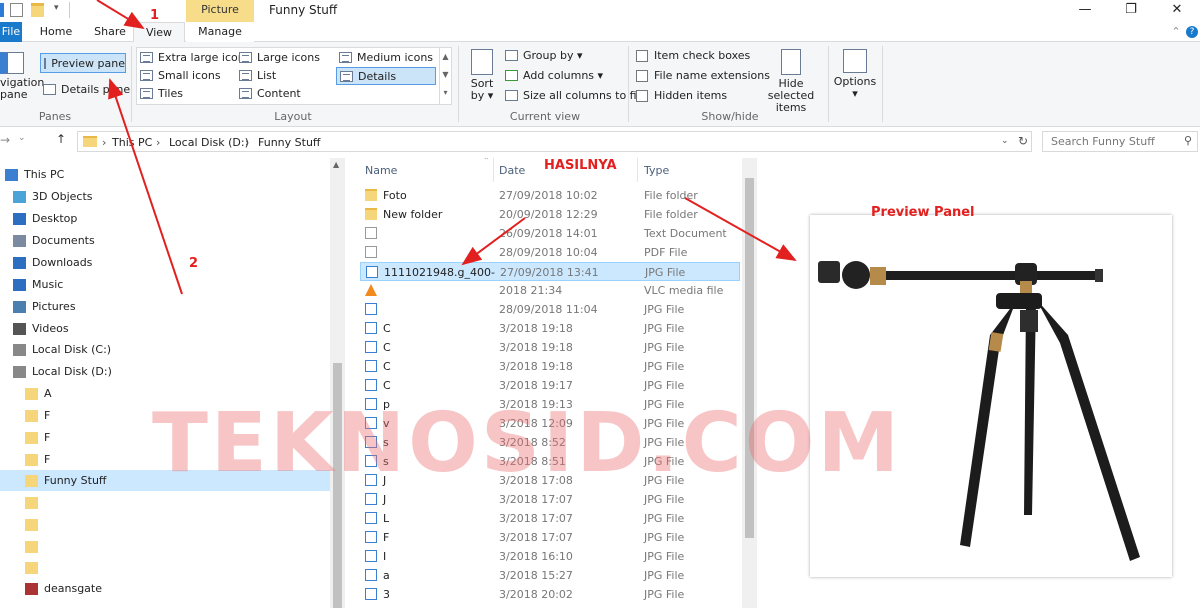  I want to click on step-1-label: 1, so click(155, 15).